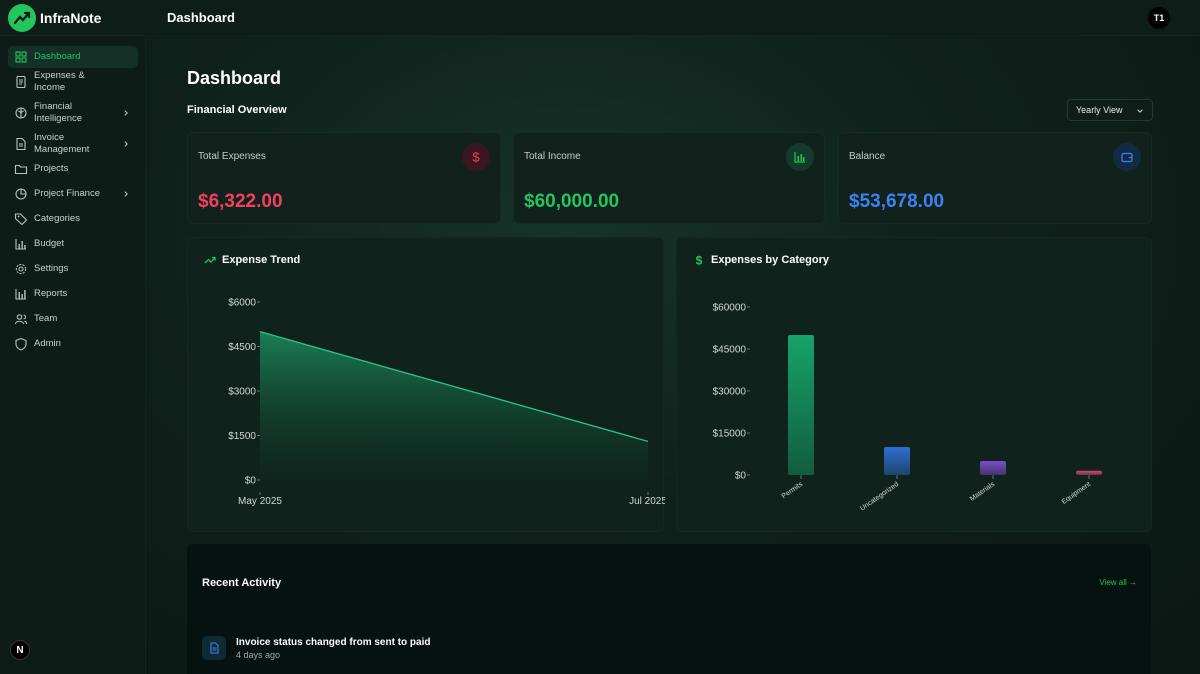  What do you see at coordinates (983, 492) in the screenshot?
I see `x-tick-label: Materials` at bounding box center [983, 492].